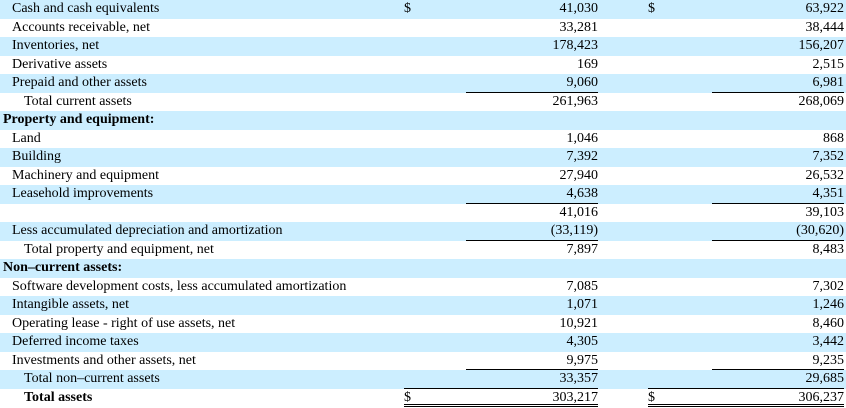 Image resolution: width=846 pixels, height=408 pixels. Describe the element at coordinates (86, 8) in the screenshot. I see `row-label: Cash and cash equivalents` at that location.